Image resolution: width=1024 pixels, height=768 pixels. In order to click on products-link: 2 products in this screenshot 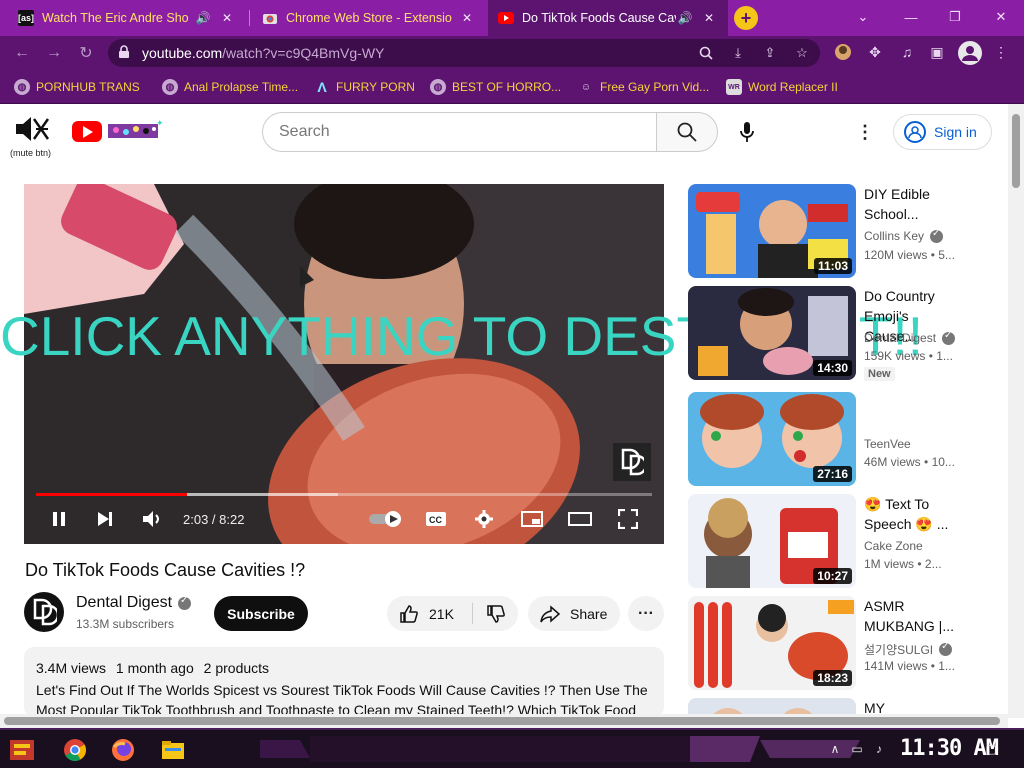, I will do `click(236, 668)`.